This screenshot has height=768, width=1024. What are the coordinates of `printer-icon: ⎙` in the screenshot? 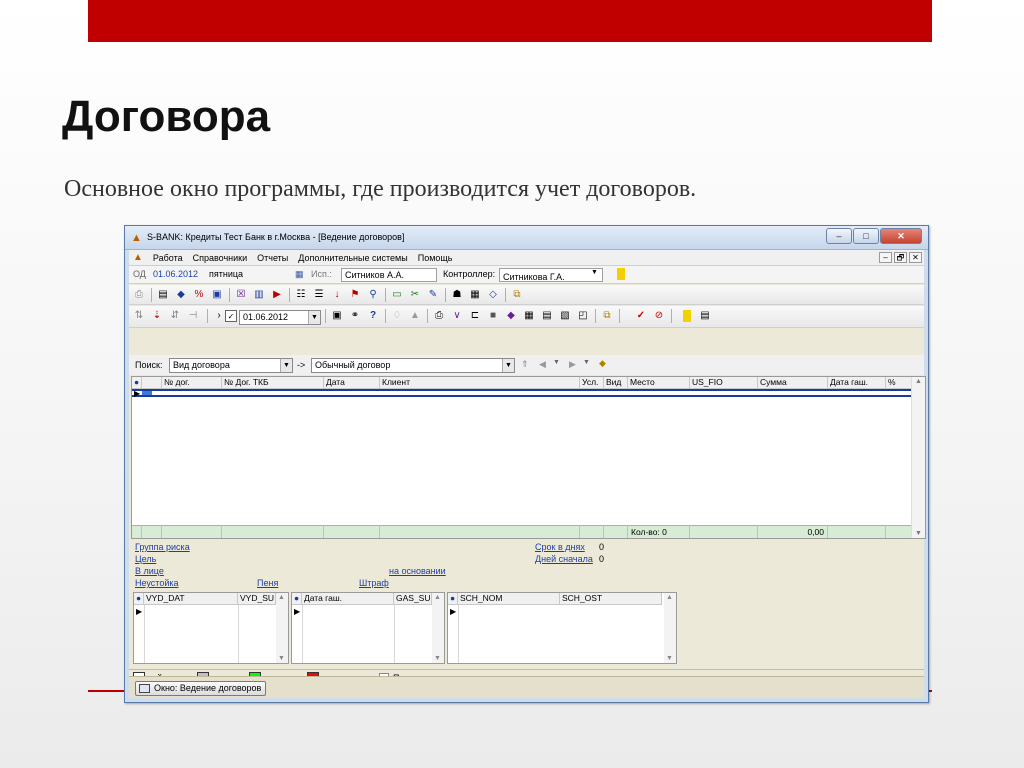 It's located at (439, 316).